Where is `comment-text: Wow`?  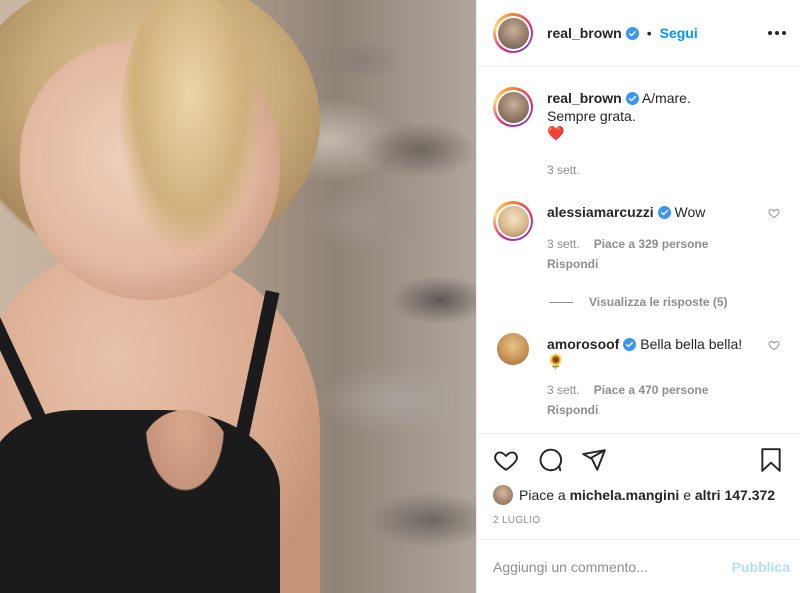 comment-text: Wow is located at coordinates (690, 212).